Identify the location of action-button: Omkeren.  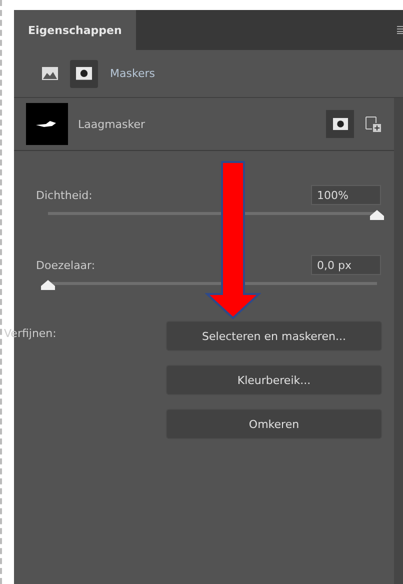
(274, 424).